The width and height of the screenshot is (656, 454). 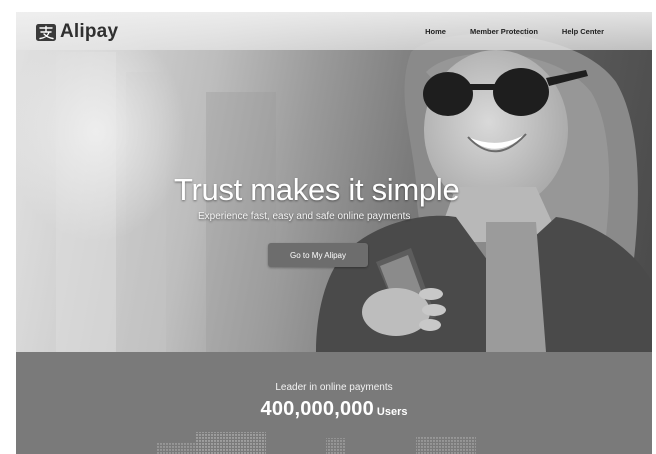 I want to click on nav-help-center: Help Center, so click(x=583, y=31).